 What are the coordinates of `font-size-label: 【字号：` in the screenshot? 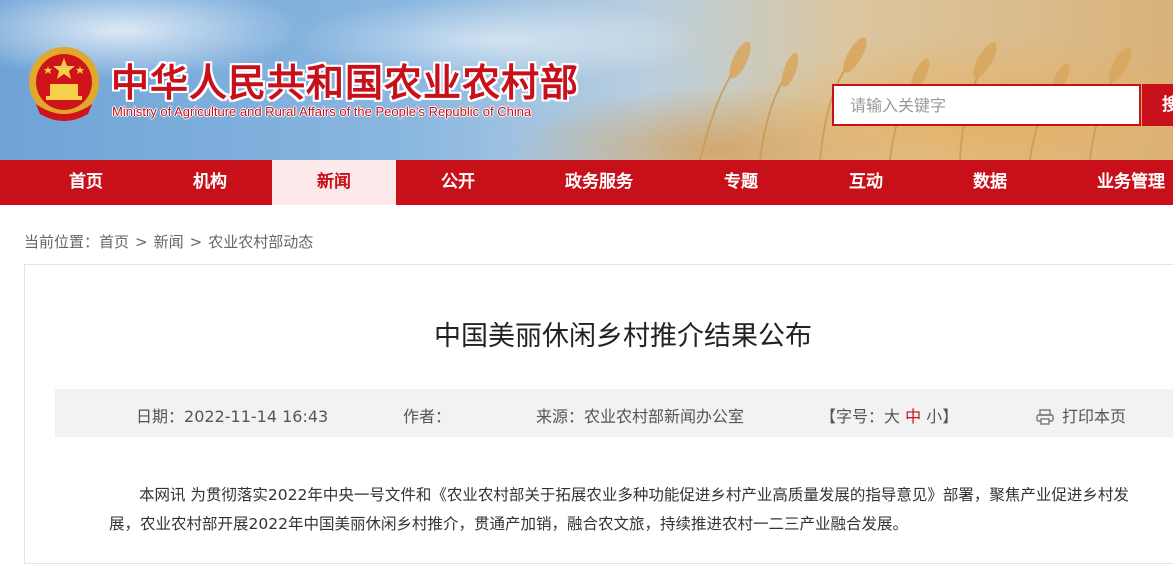 It's located at (852, 416).